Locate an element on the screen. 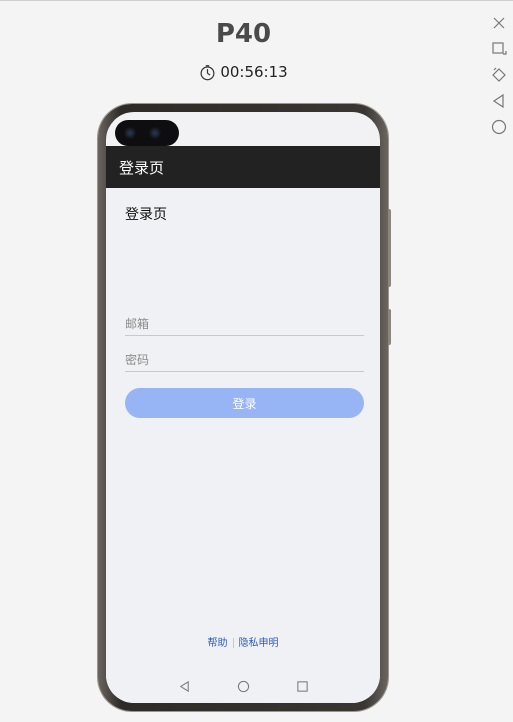 Image resolution: width=513 pixels, height=722 pixels. help-link: 帮助 is located at coordinates (218, 643).